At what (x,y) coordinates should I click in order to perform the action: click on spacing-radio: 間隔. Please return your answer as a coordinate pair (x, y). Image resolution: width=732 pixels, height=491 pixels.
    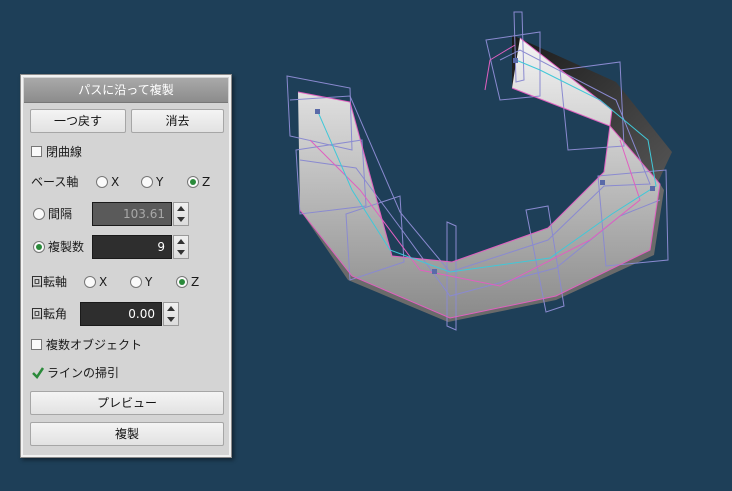
    Looking at the image, I should click on (52, 214).